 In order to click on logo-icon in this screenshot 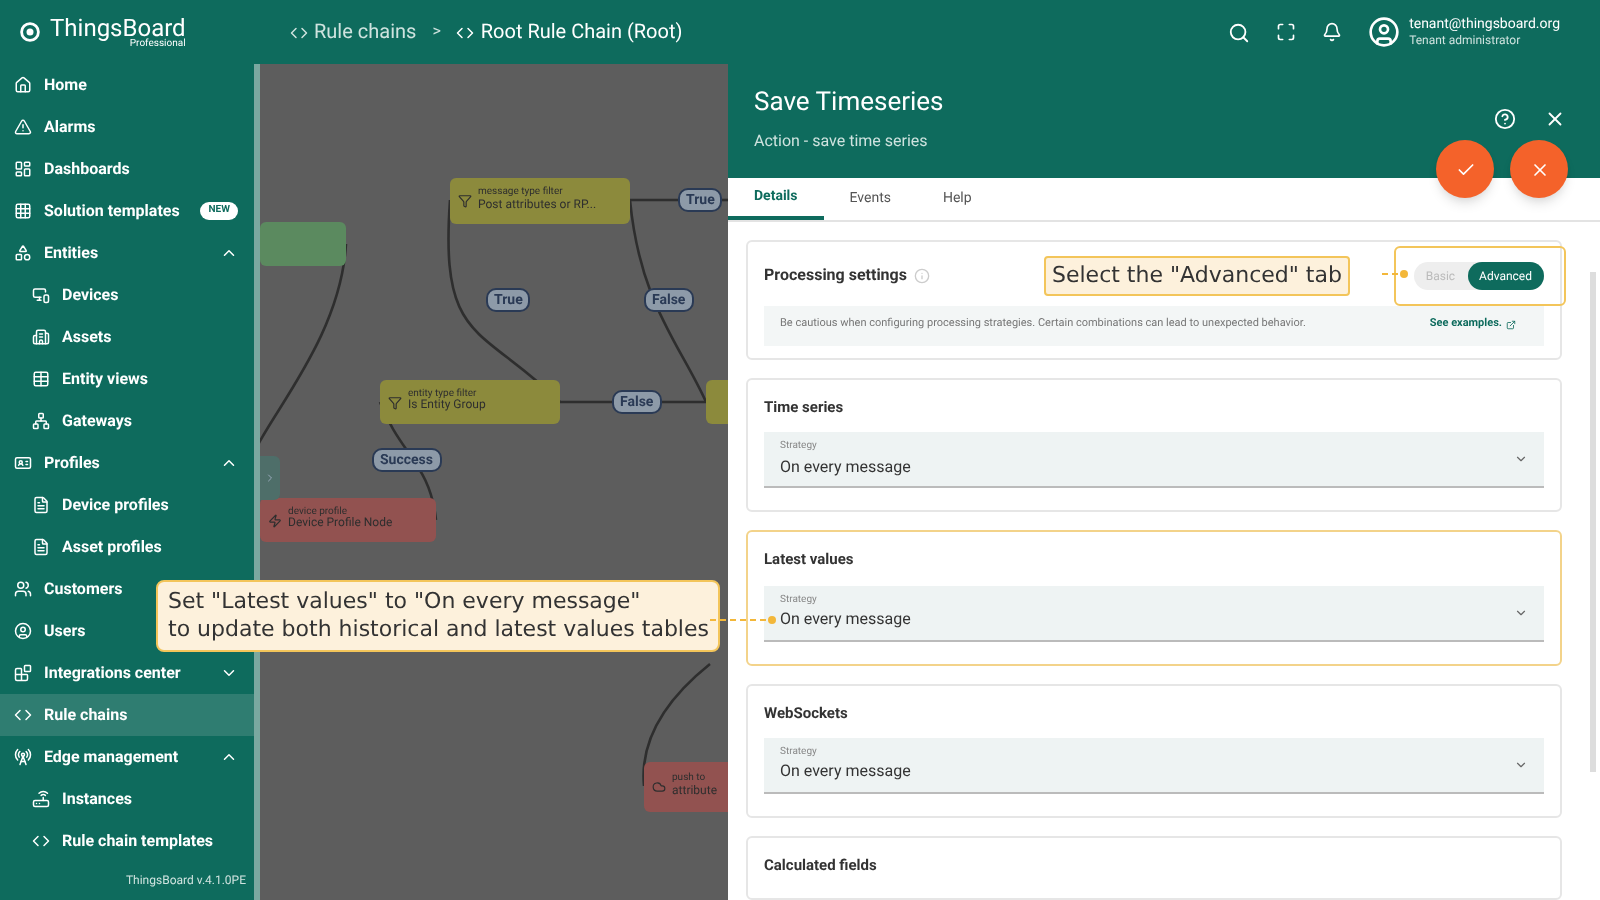, I will do `click(30, 32)`.